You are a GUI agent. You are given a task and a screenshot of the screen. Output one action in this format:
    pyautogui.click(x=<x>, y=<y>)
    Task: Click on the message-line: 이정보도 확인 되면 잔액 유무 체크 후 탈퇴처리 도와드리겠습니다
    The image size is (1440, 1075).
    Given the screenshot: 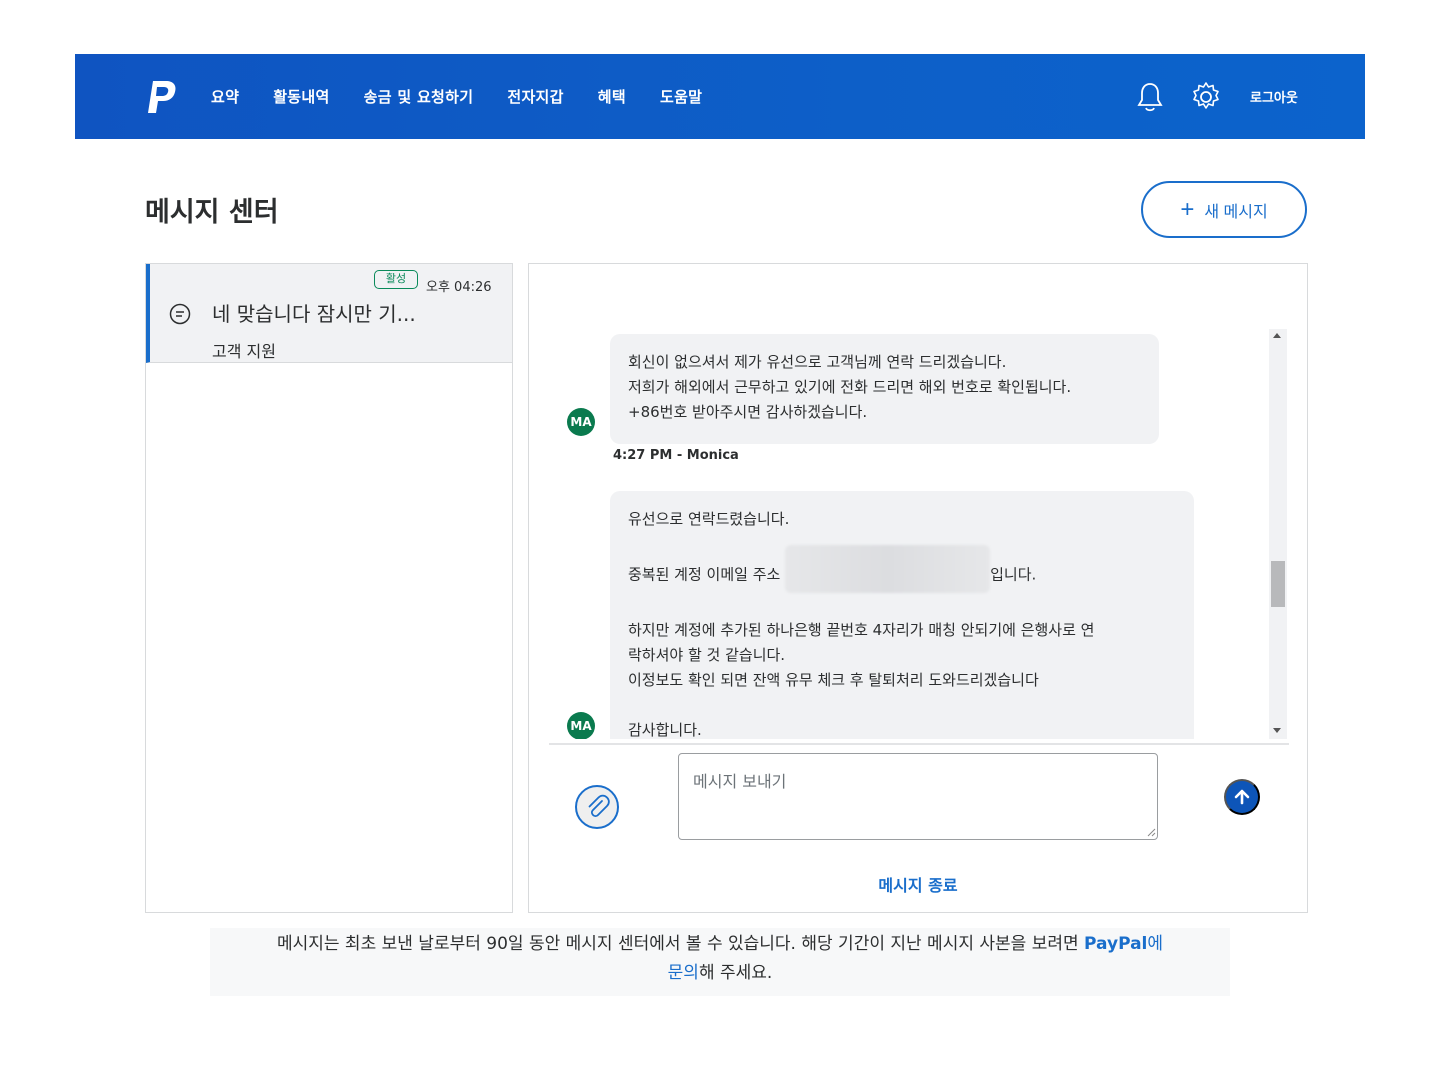 What is the action you would take?
    pyautogui.click(x=833, y=680)
    